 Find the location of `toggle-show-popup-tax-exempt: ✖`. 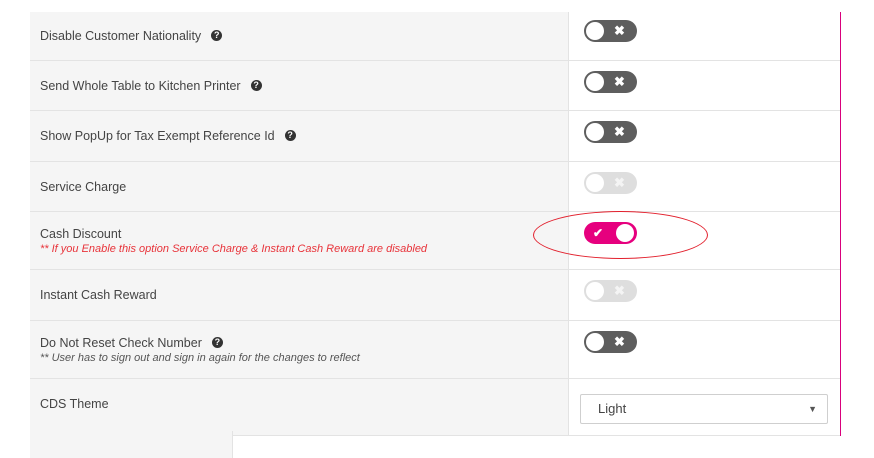

toggle-show-popup-tax-exempt: ✖ is located at coordinates (610, 132).